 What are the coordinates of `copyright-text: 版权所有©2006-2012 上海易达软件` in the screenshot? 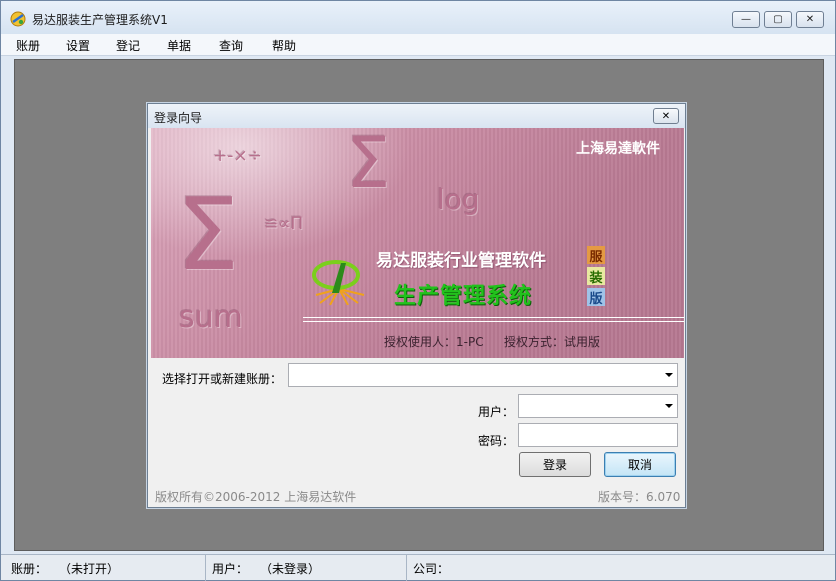 It's located at (256, 497).